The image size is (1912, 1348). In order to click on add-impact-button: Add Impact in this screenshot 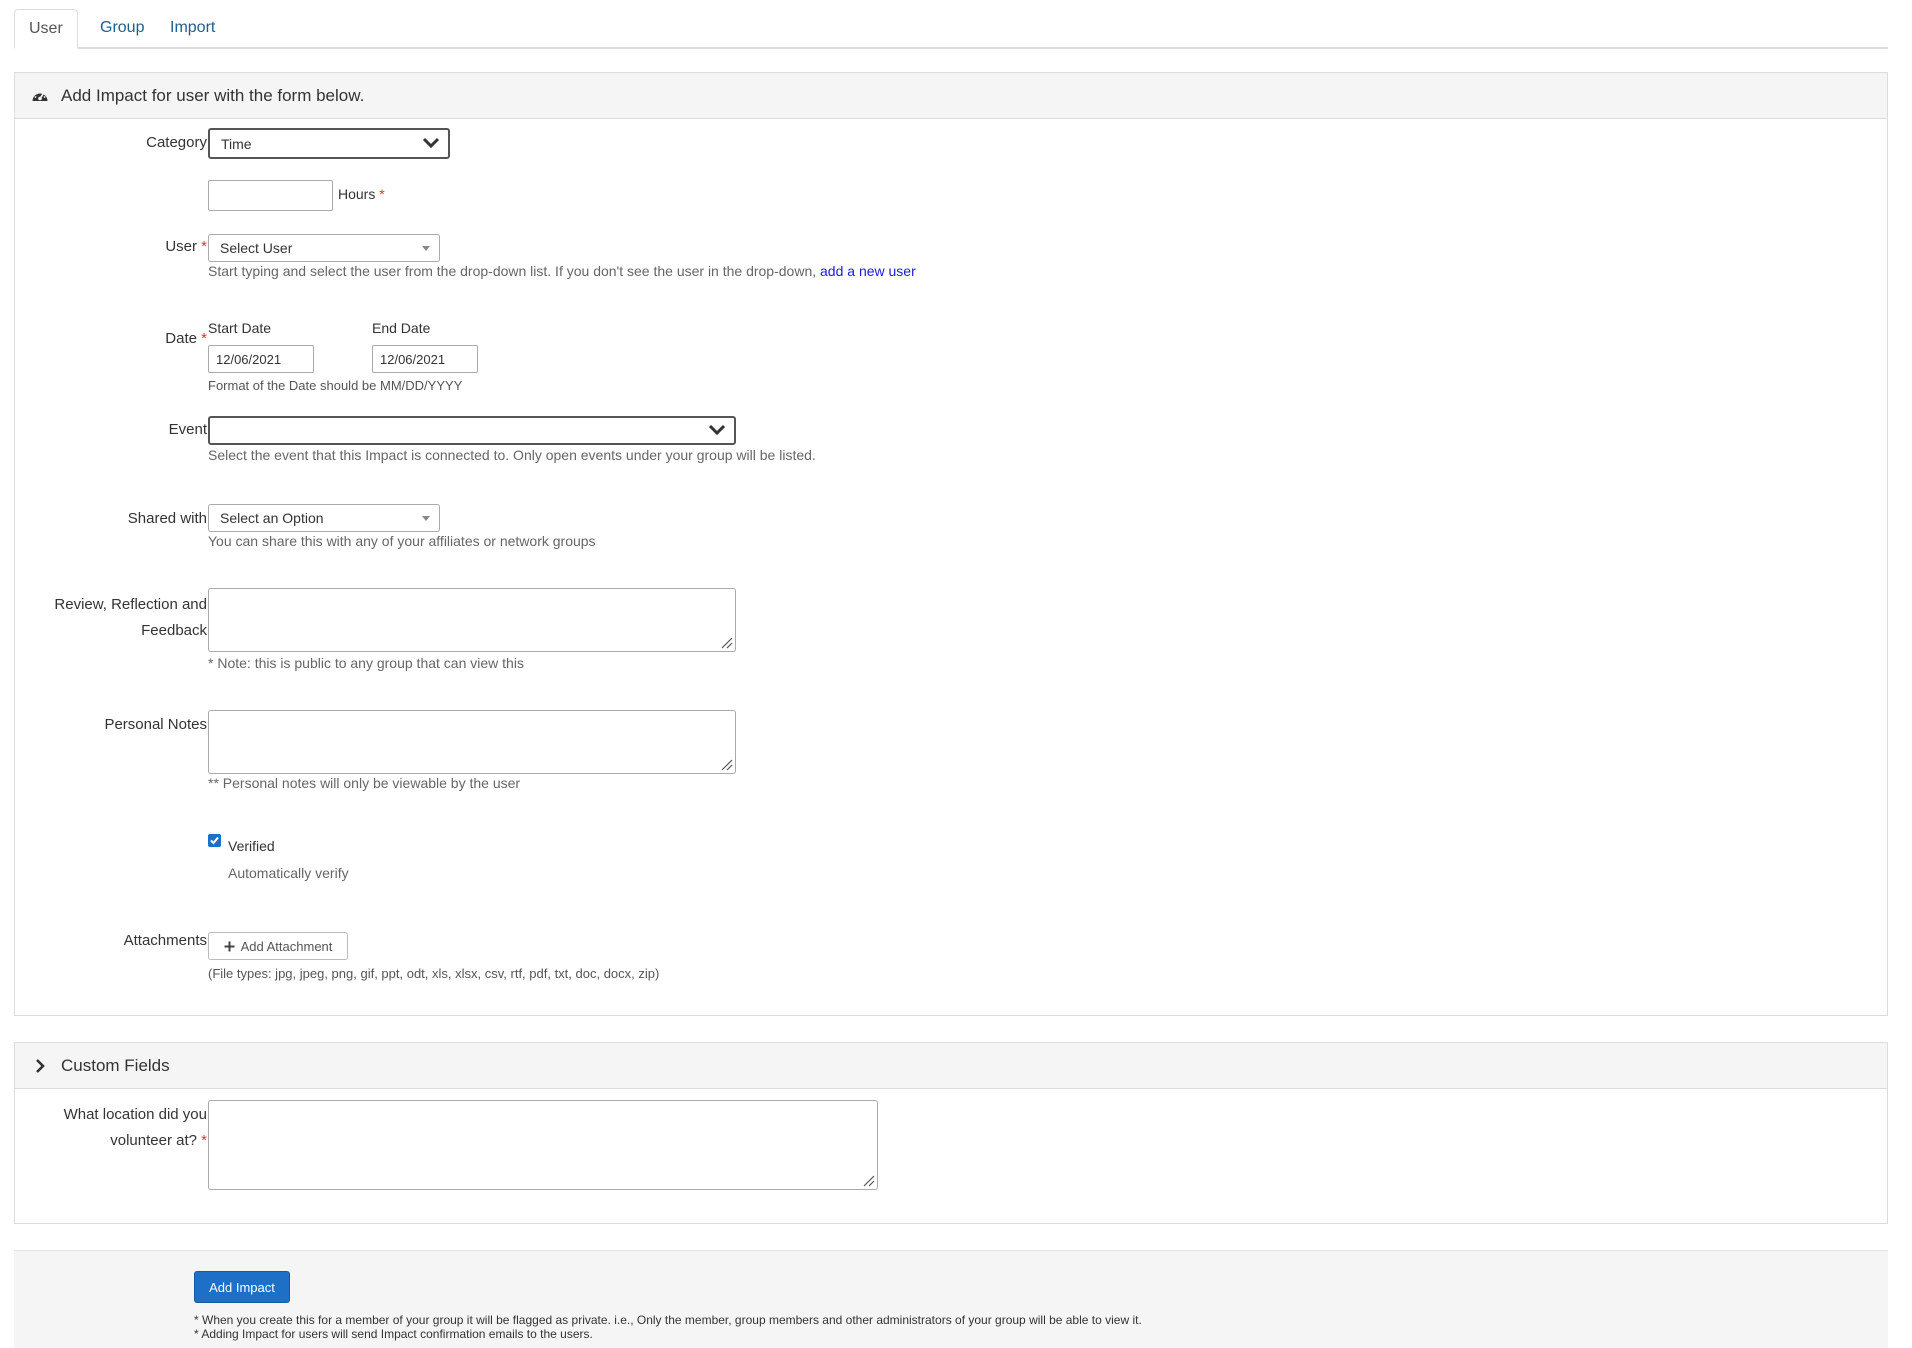, I will do `click(242, 1287)`.